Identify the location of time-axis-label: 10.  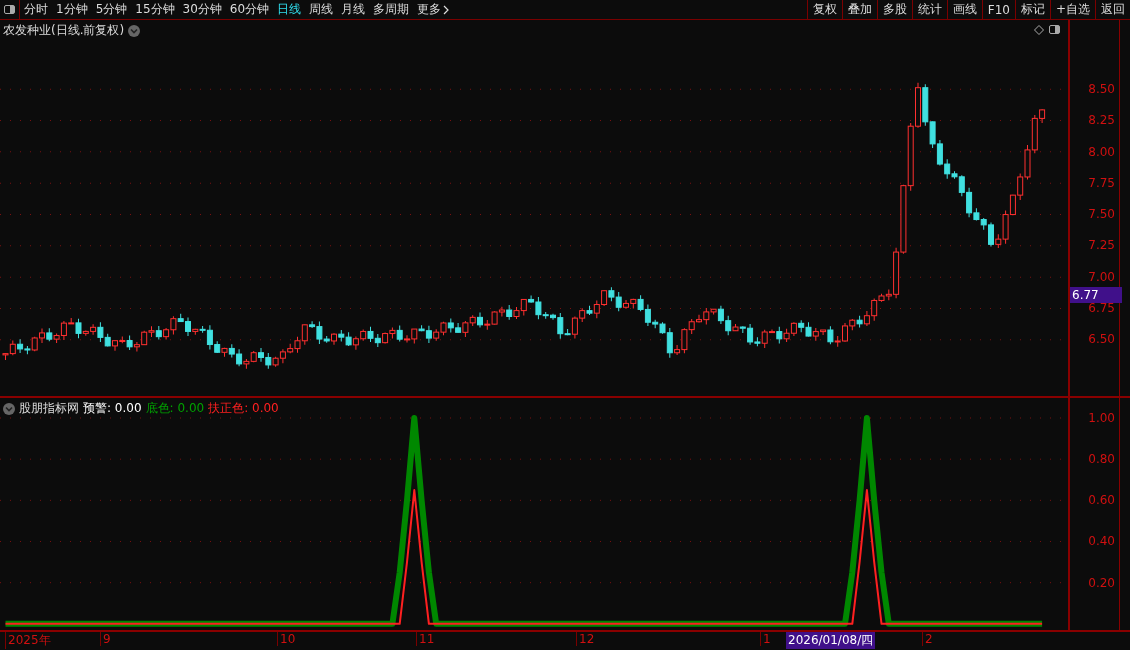
(286, 639).